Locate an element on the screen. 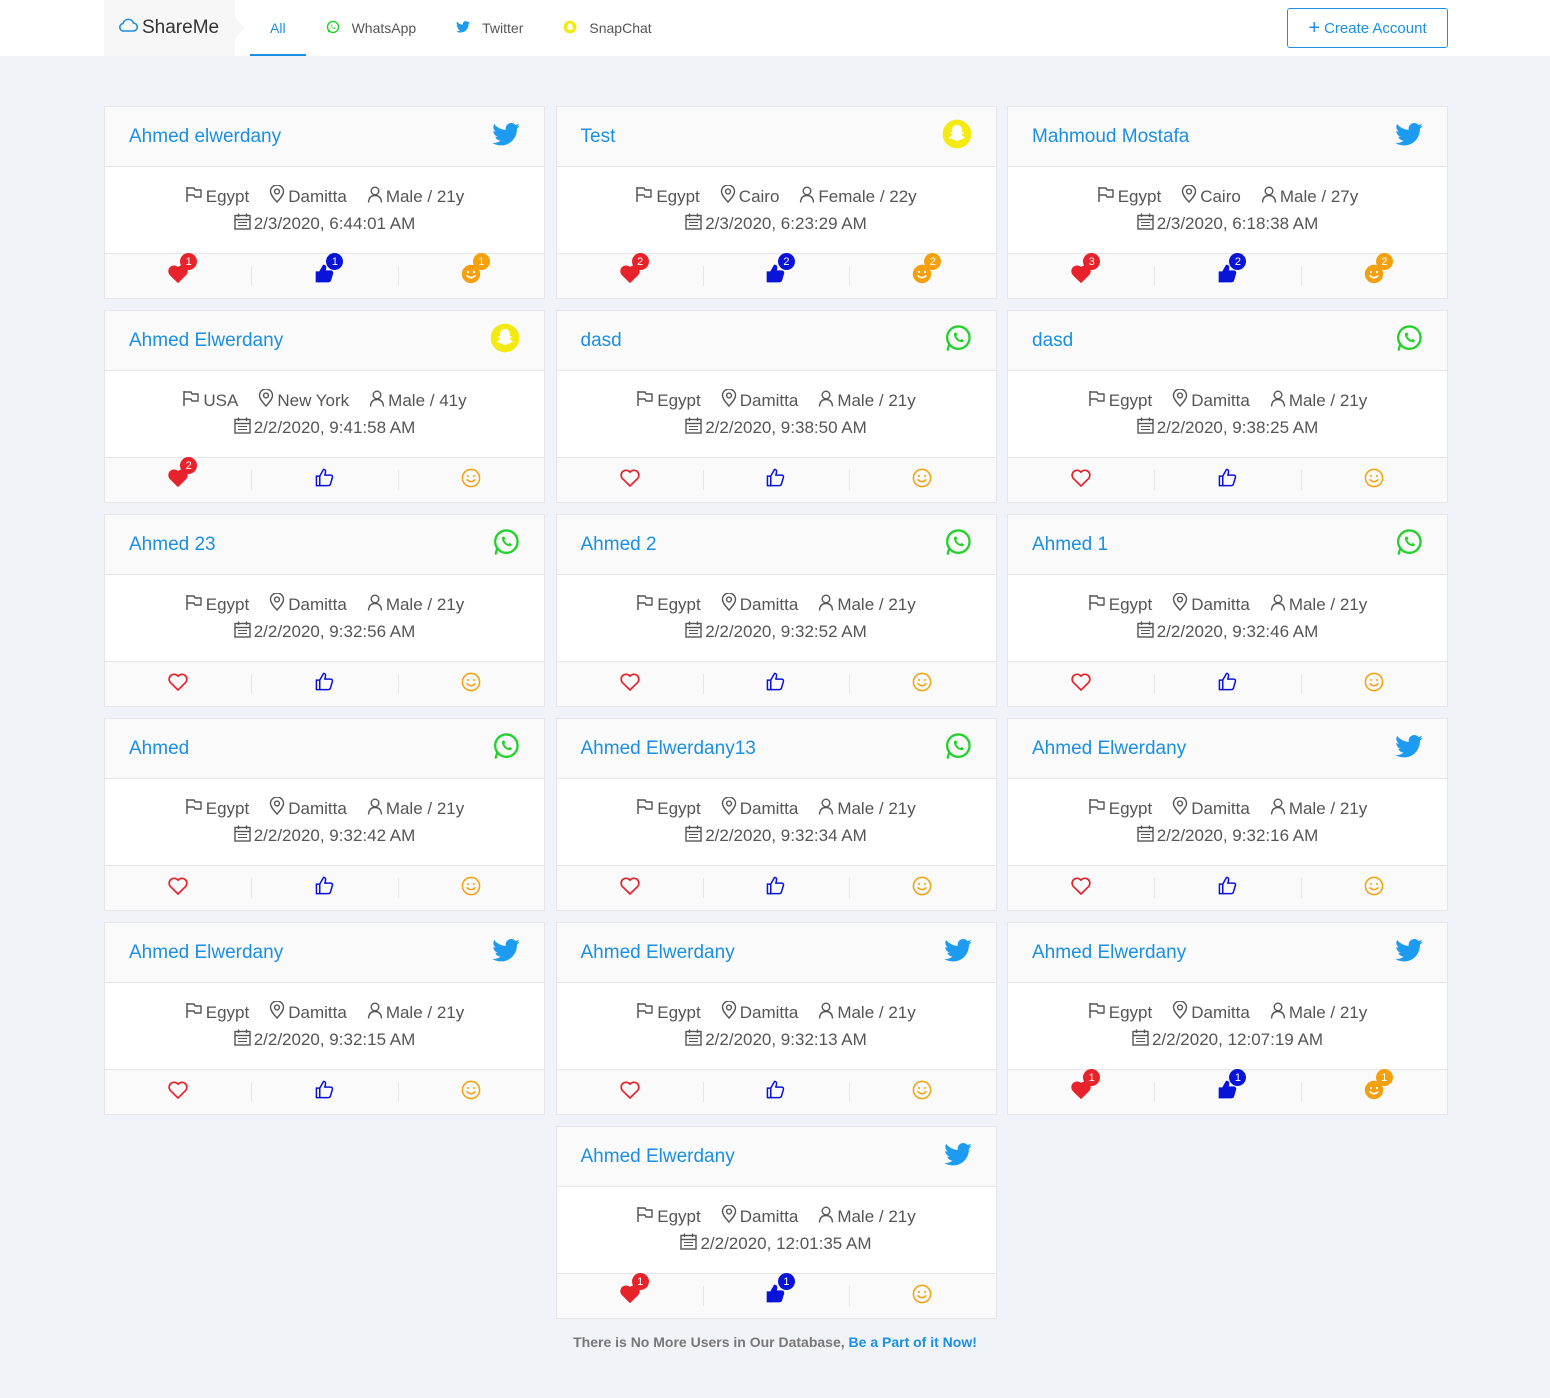 The image size is (1550, 1398). gender-age-text: Male / 21y is located at coordinates (876, 604).